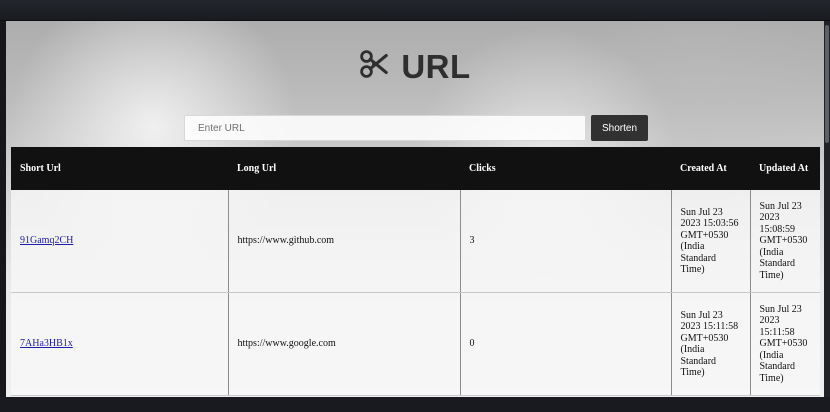  I want to click on clicks-cell: 0, so click(565, 344).